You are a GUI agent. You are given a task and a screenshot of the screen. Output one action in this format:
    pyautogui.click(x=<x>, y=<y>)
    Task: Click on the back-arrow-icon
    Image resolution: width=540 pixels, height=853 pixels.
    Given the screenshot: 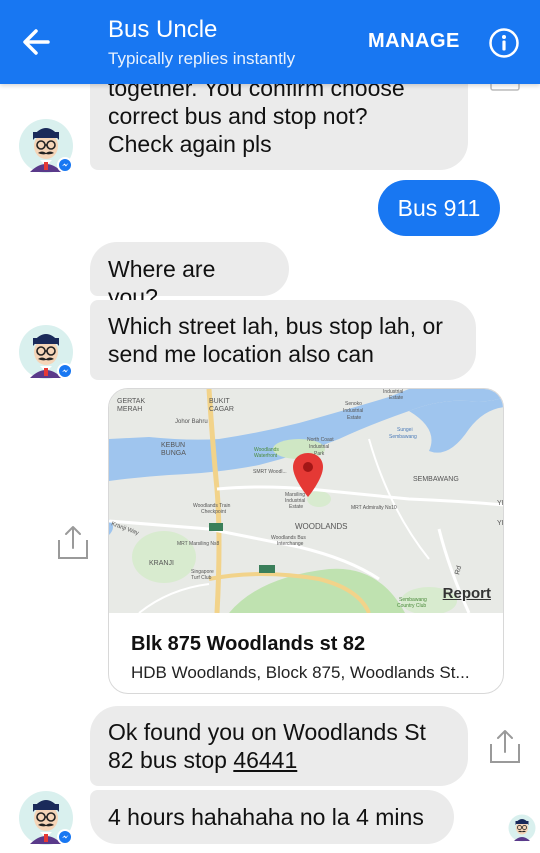 What is the action you would take?
    pyautogui.click(x=38, y=42)
    